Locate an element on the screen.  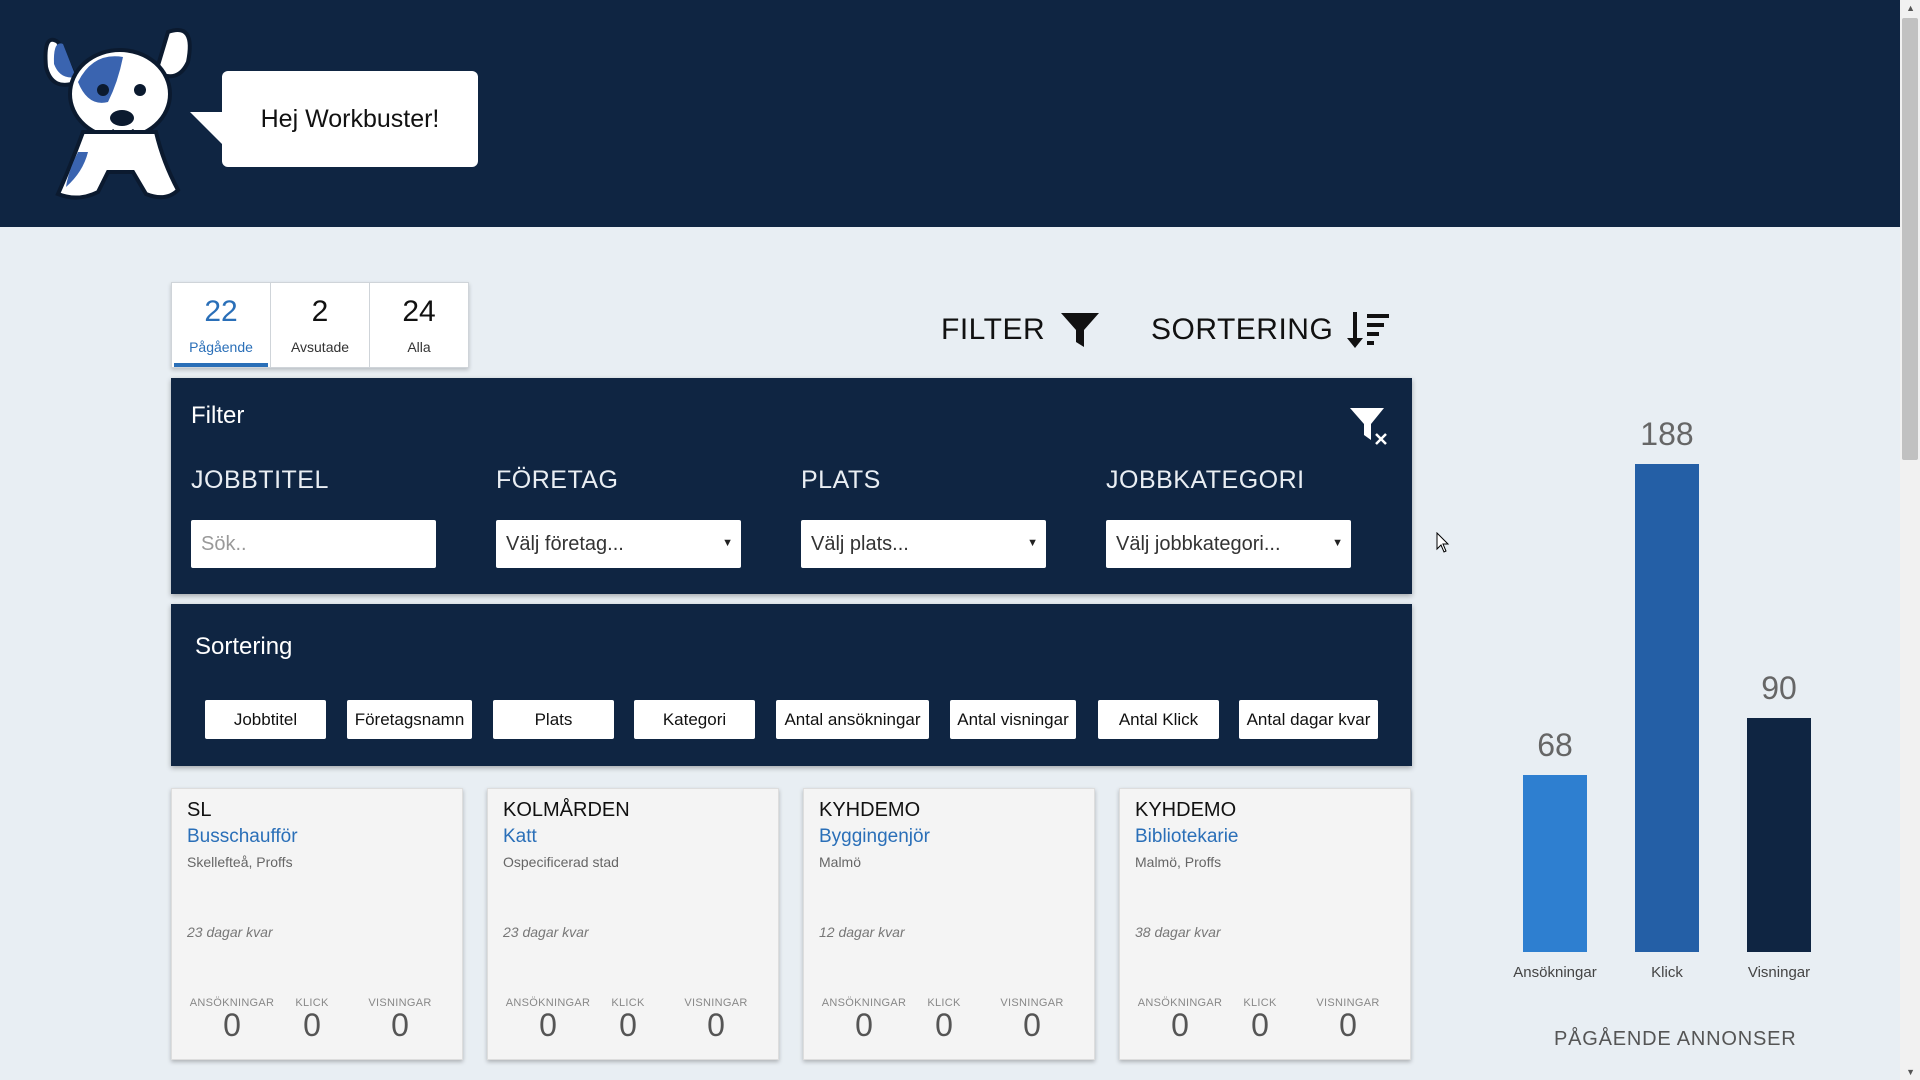
chart-category-label: Klick is located at coordinates (1667, 972).